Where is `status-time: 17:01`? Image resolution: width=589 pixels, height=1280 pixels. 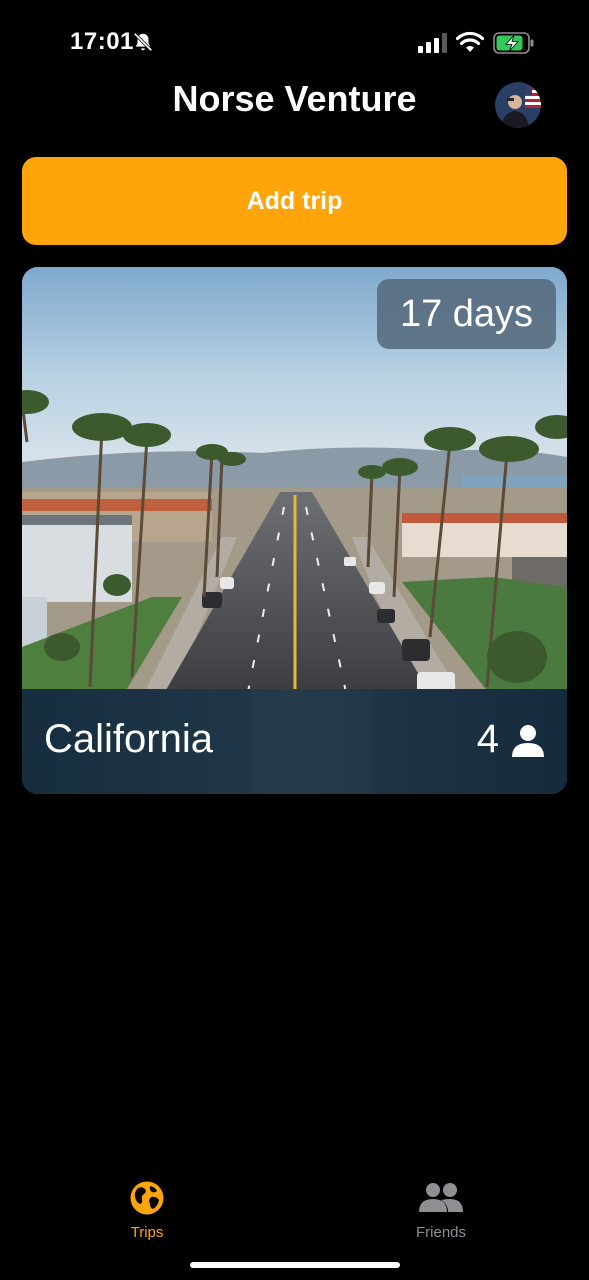
status-time: 17:01 is located at coordinates (102, 41).